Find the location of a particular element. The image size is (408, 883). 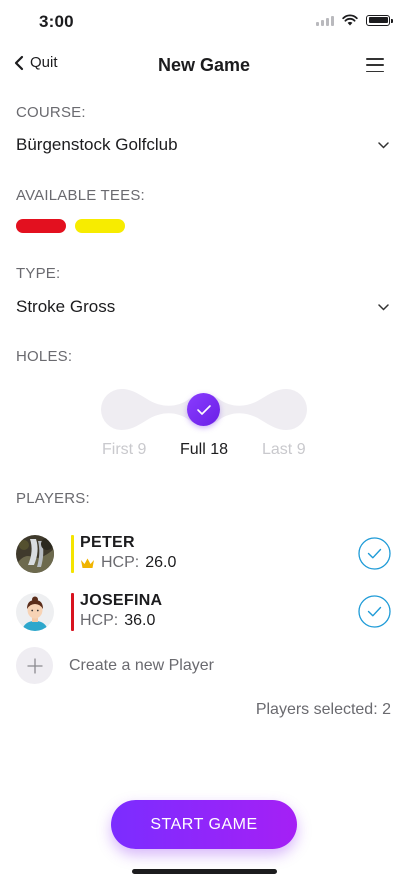

crown-icon is located at coordinates (87, 563).